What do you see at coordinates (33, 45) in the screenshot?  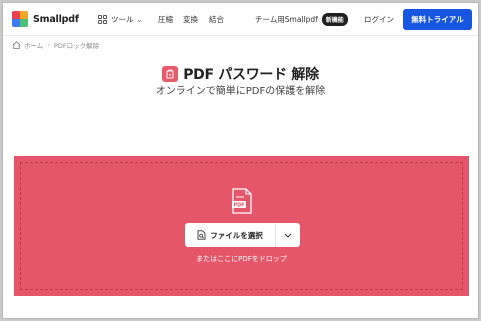 I see `breadcrumb-home: ホーム` at bounding box center [33, 45].